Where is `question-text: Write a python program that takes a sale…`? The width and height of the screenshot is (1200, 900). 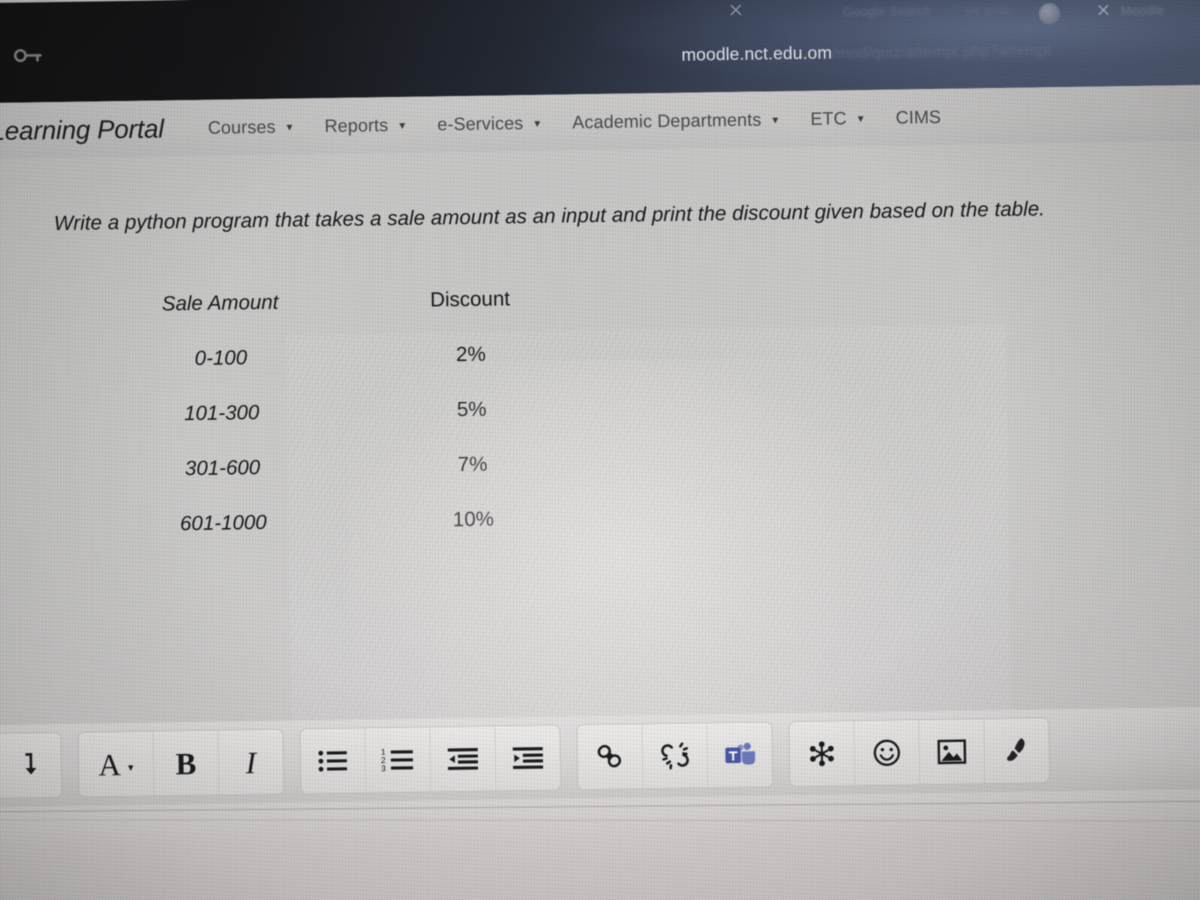 question-text: Write a python program that takes a sale… is located at coordinates (549, 216).